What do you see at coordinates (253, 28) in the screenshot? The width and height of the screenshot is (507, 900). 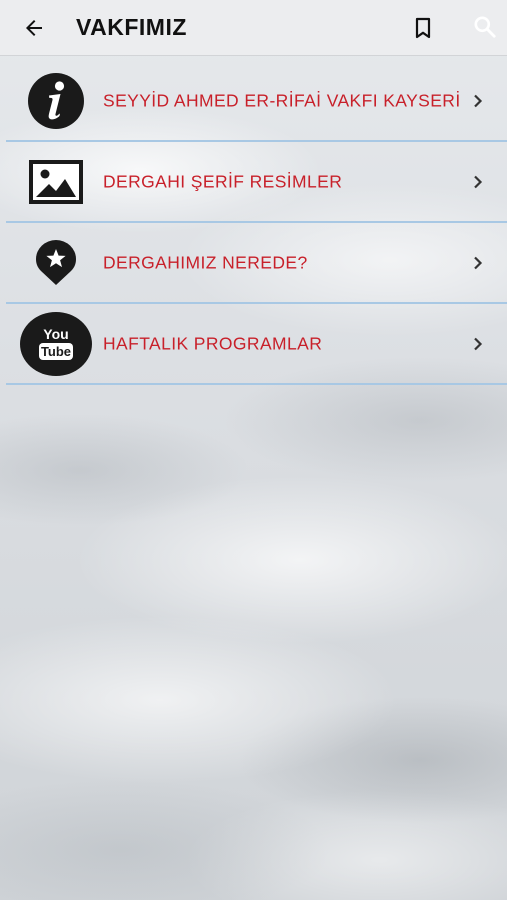 I see `app-bar: VAKFIMIZ` at bounding box center [253, 28].